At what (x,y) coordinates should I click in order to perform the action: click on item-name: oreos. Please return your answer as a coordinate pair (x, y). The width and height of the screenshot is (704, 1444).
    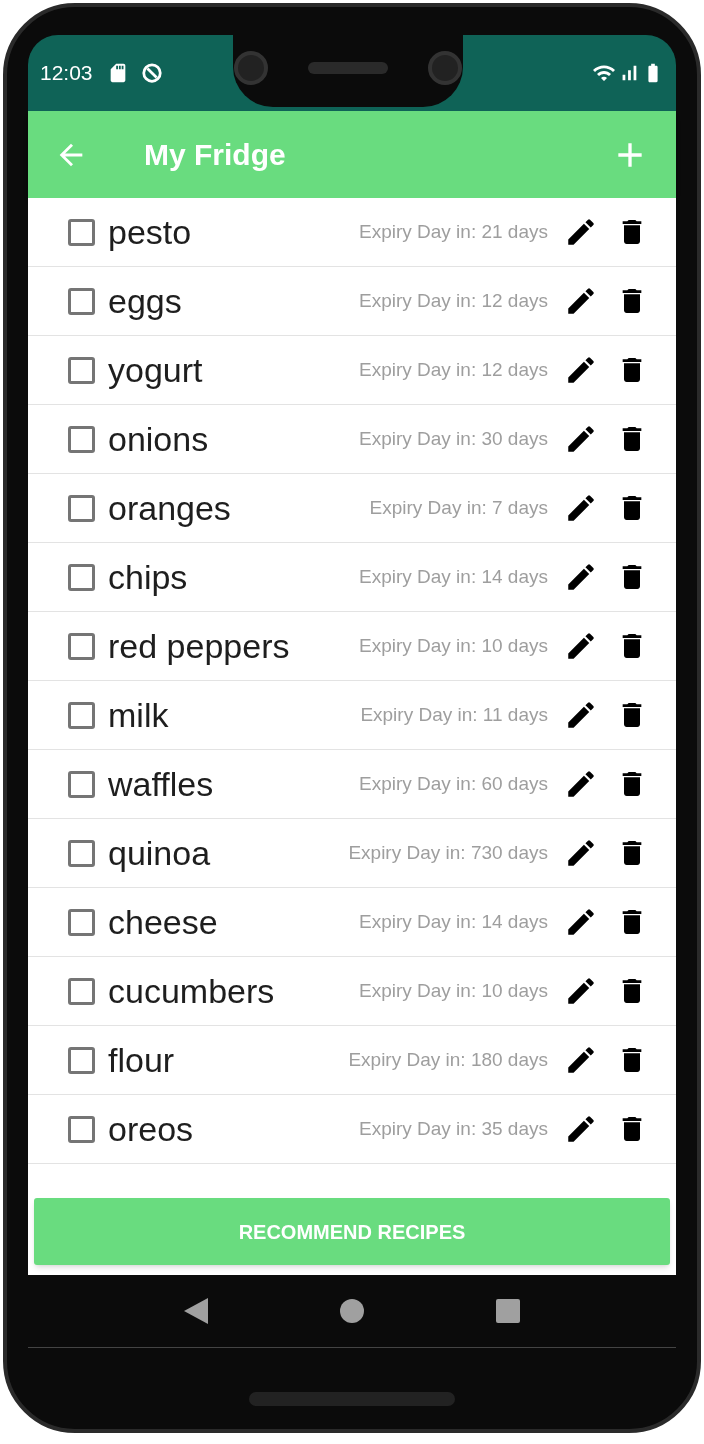
    Looking at the image, I should click on (151, 1129).